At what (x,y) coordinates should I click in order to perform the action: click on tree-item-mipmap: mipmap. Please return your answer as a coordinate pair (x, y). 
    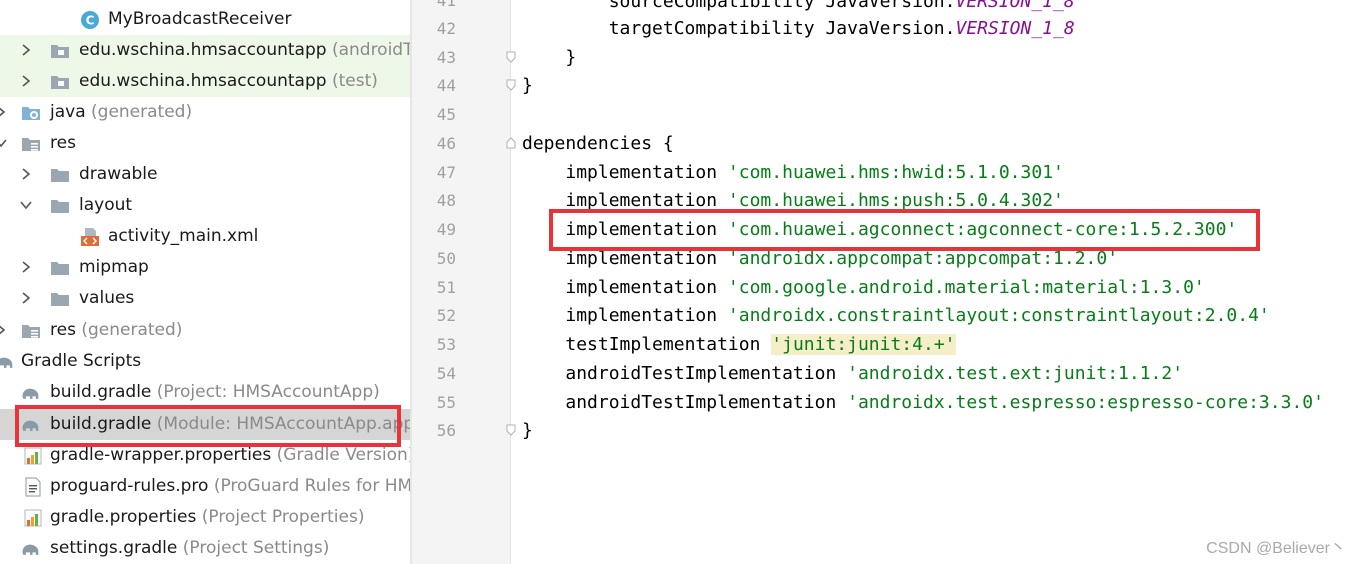
    Looking at the image, I should click on (205, 267).